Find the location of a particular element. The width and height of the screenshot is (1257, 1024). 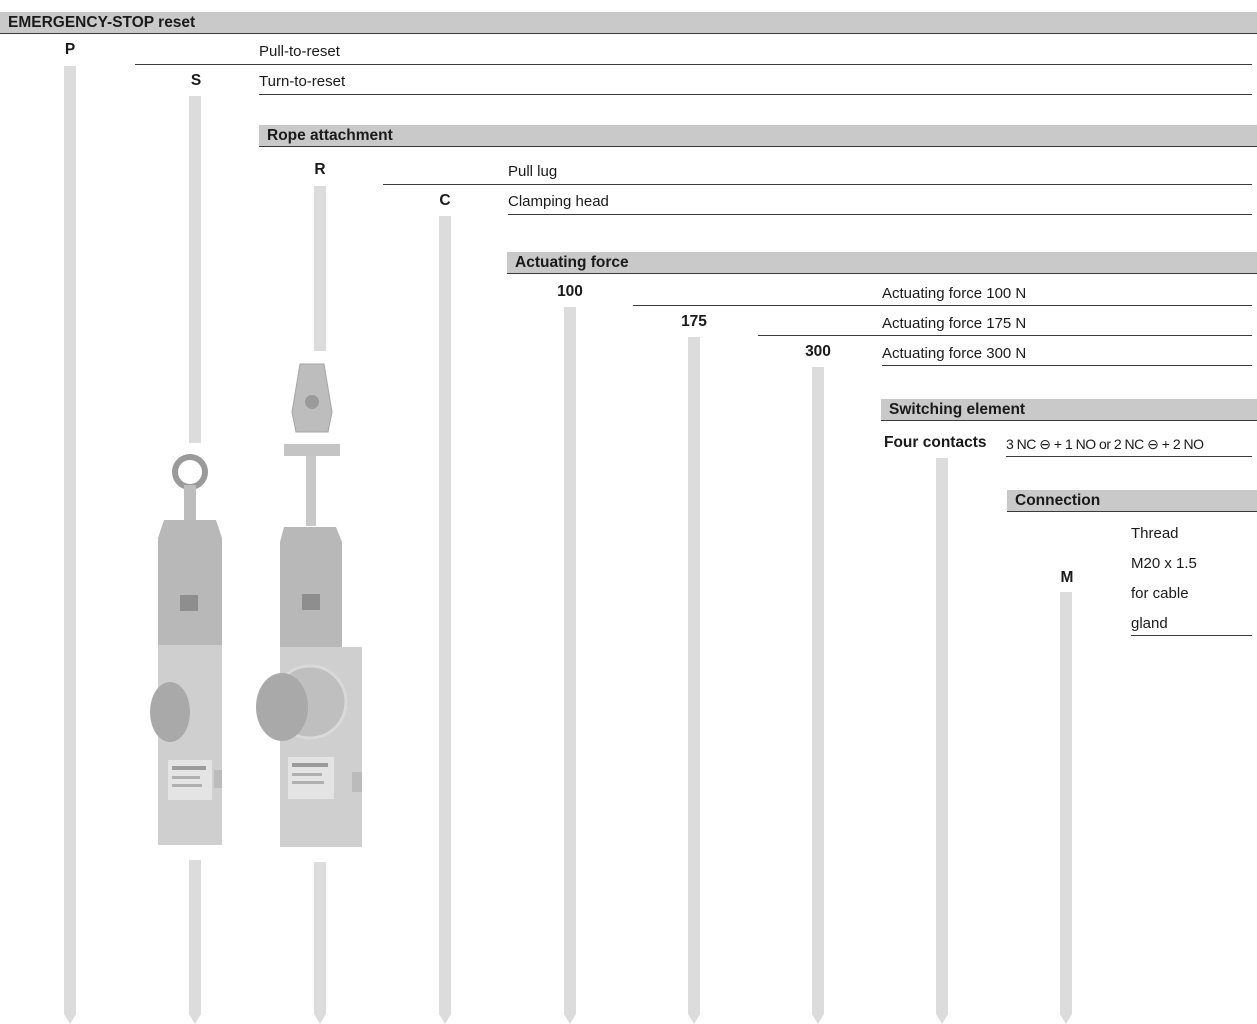

stem-r-arrow is located at coordinates (320, 1019).